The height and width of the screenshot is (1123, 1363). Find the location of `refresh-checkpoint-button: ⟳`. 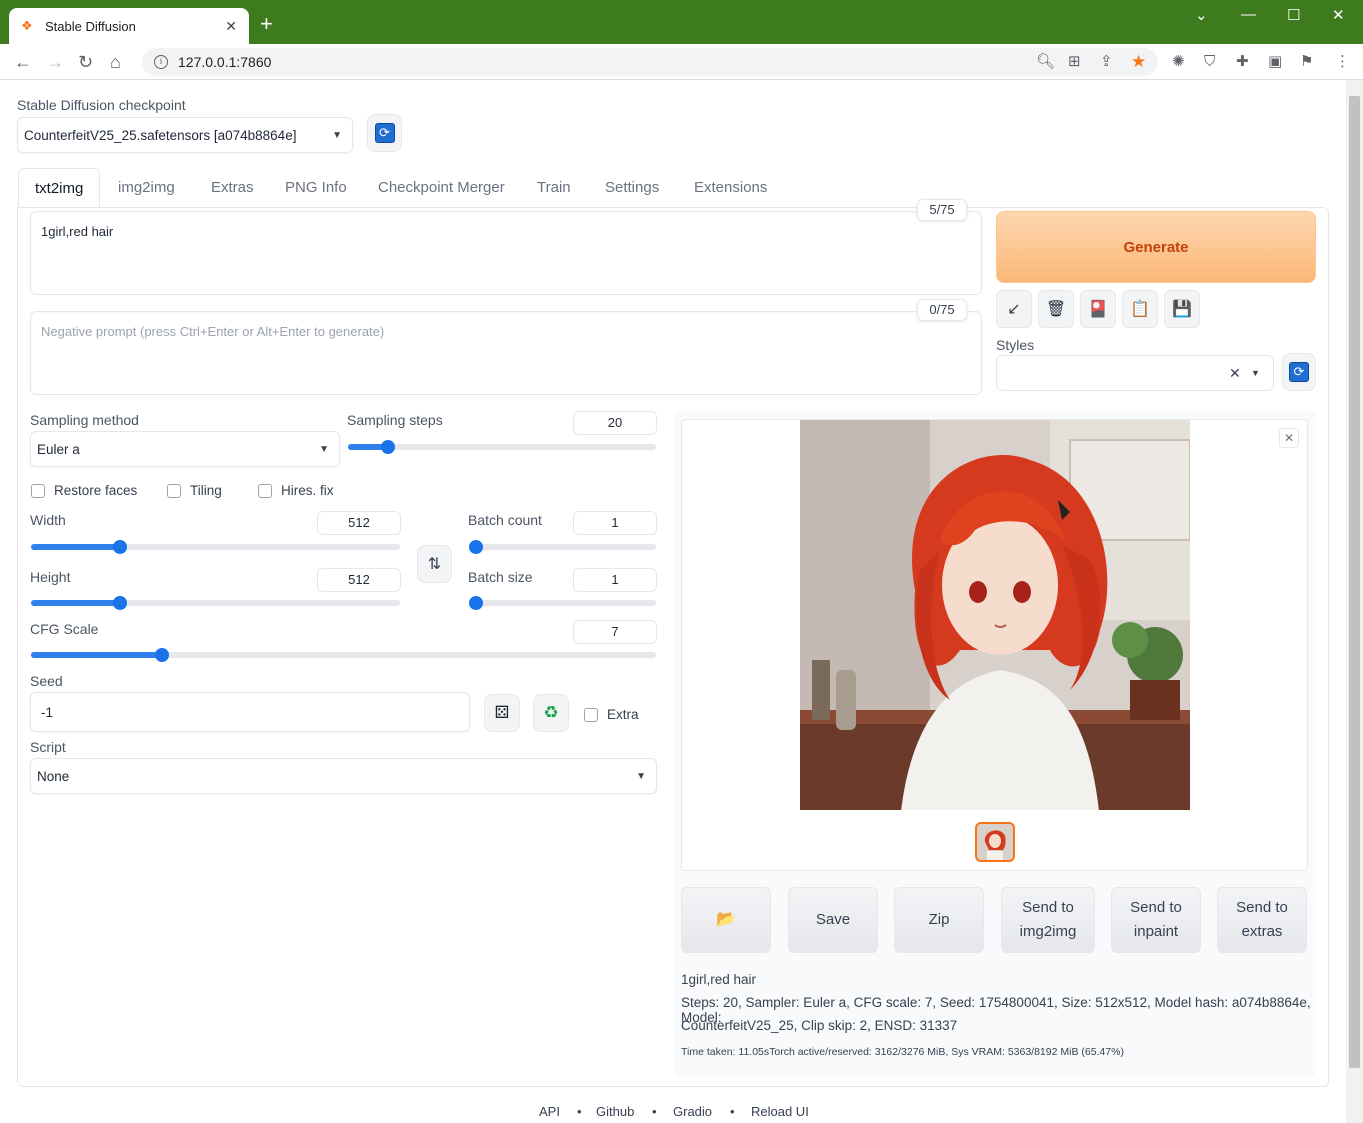

refresh-checkpoint-button: ⟳ is located at coordinates (384, 133).